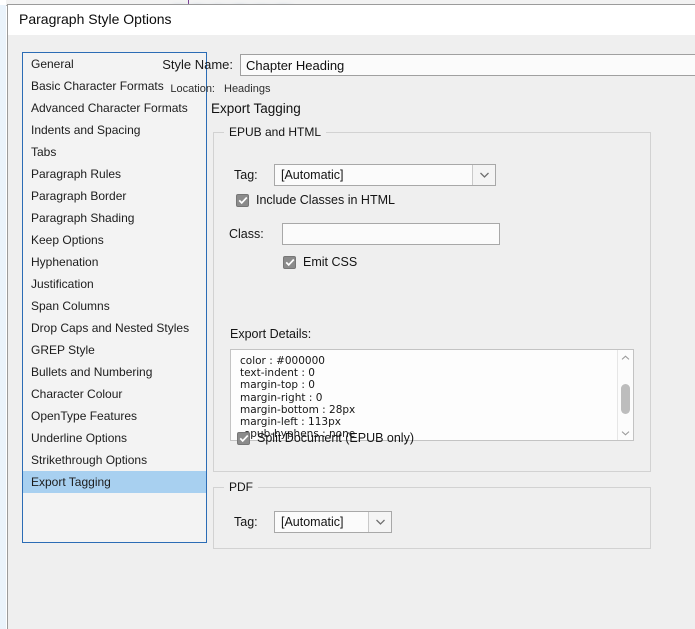  I want to click on sidebar-item-indents-and-spacing: Indents and Spacing, so click(114, 130).